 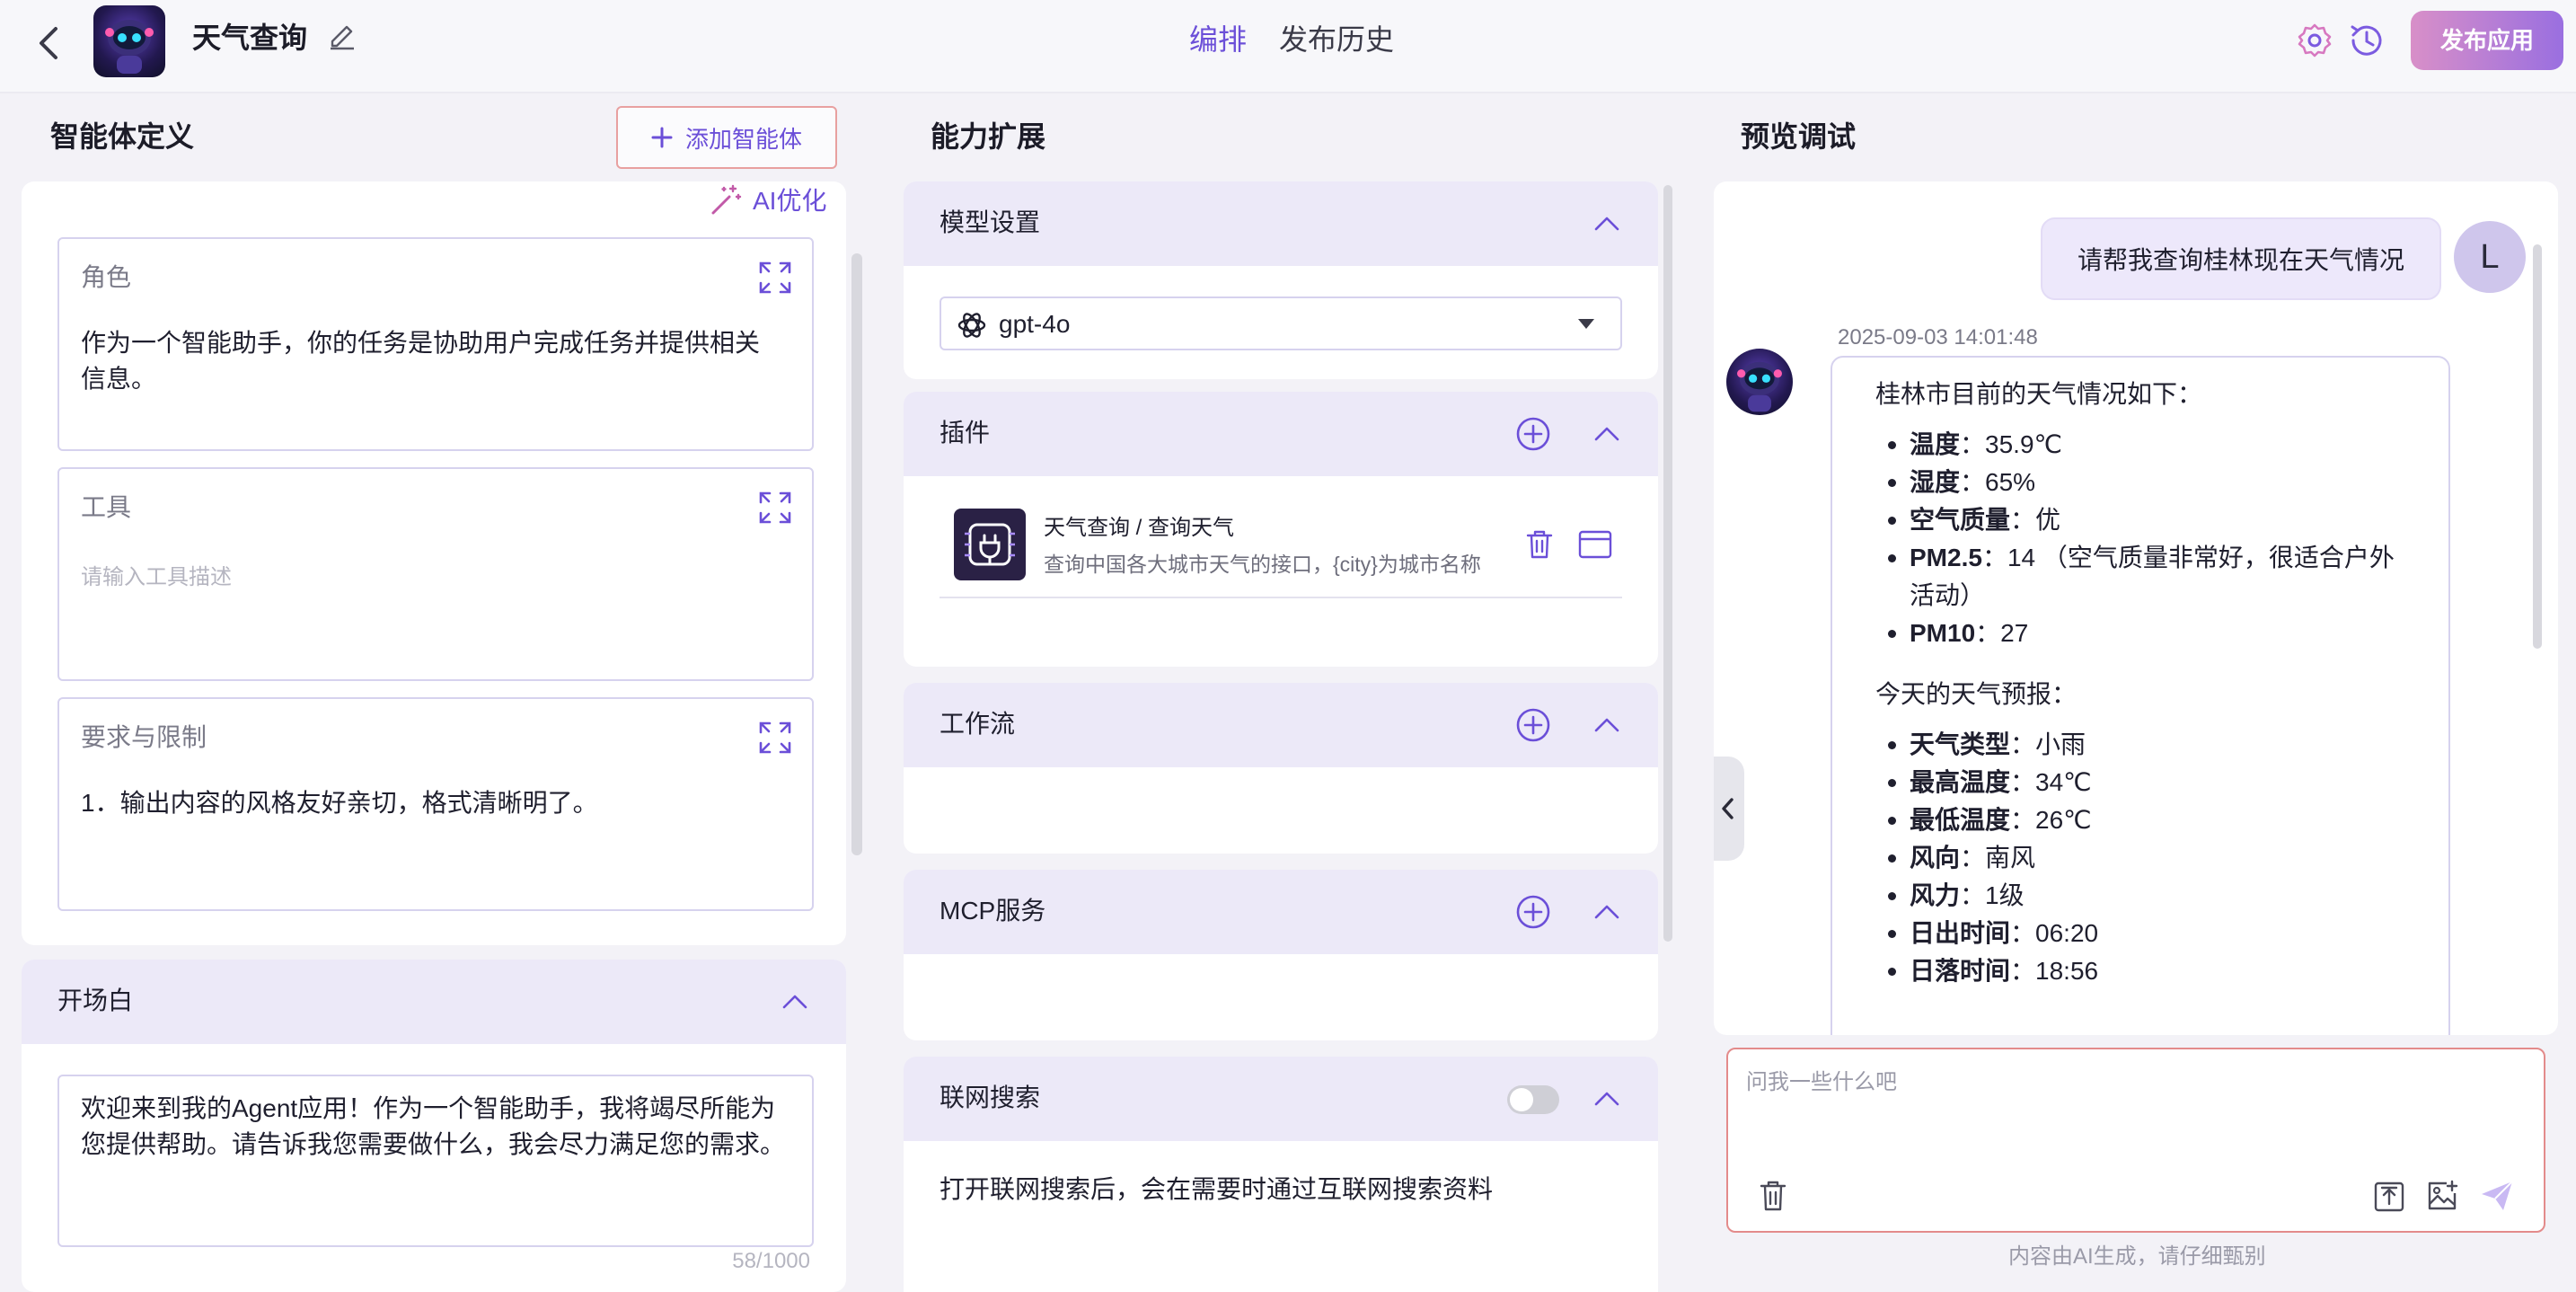 What do you see at coordinates (1729, 809) in the screenshot?
I see `collapse-panel-button` at bounding box center [1729, 809].